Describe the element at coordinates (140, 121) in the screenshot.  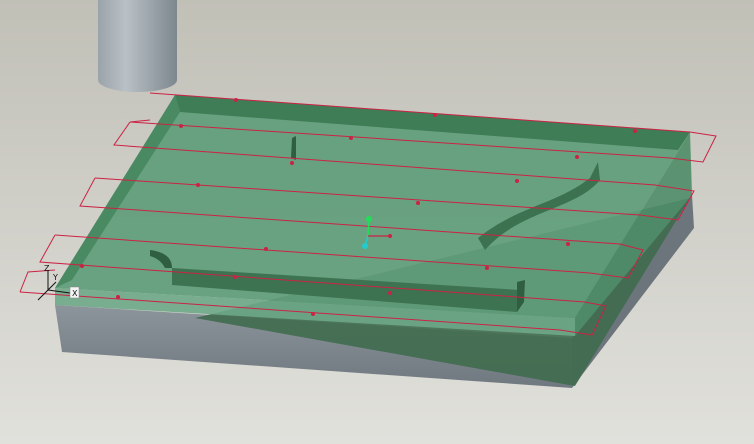
I see `toolpath-rim-back` at that location.